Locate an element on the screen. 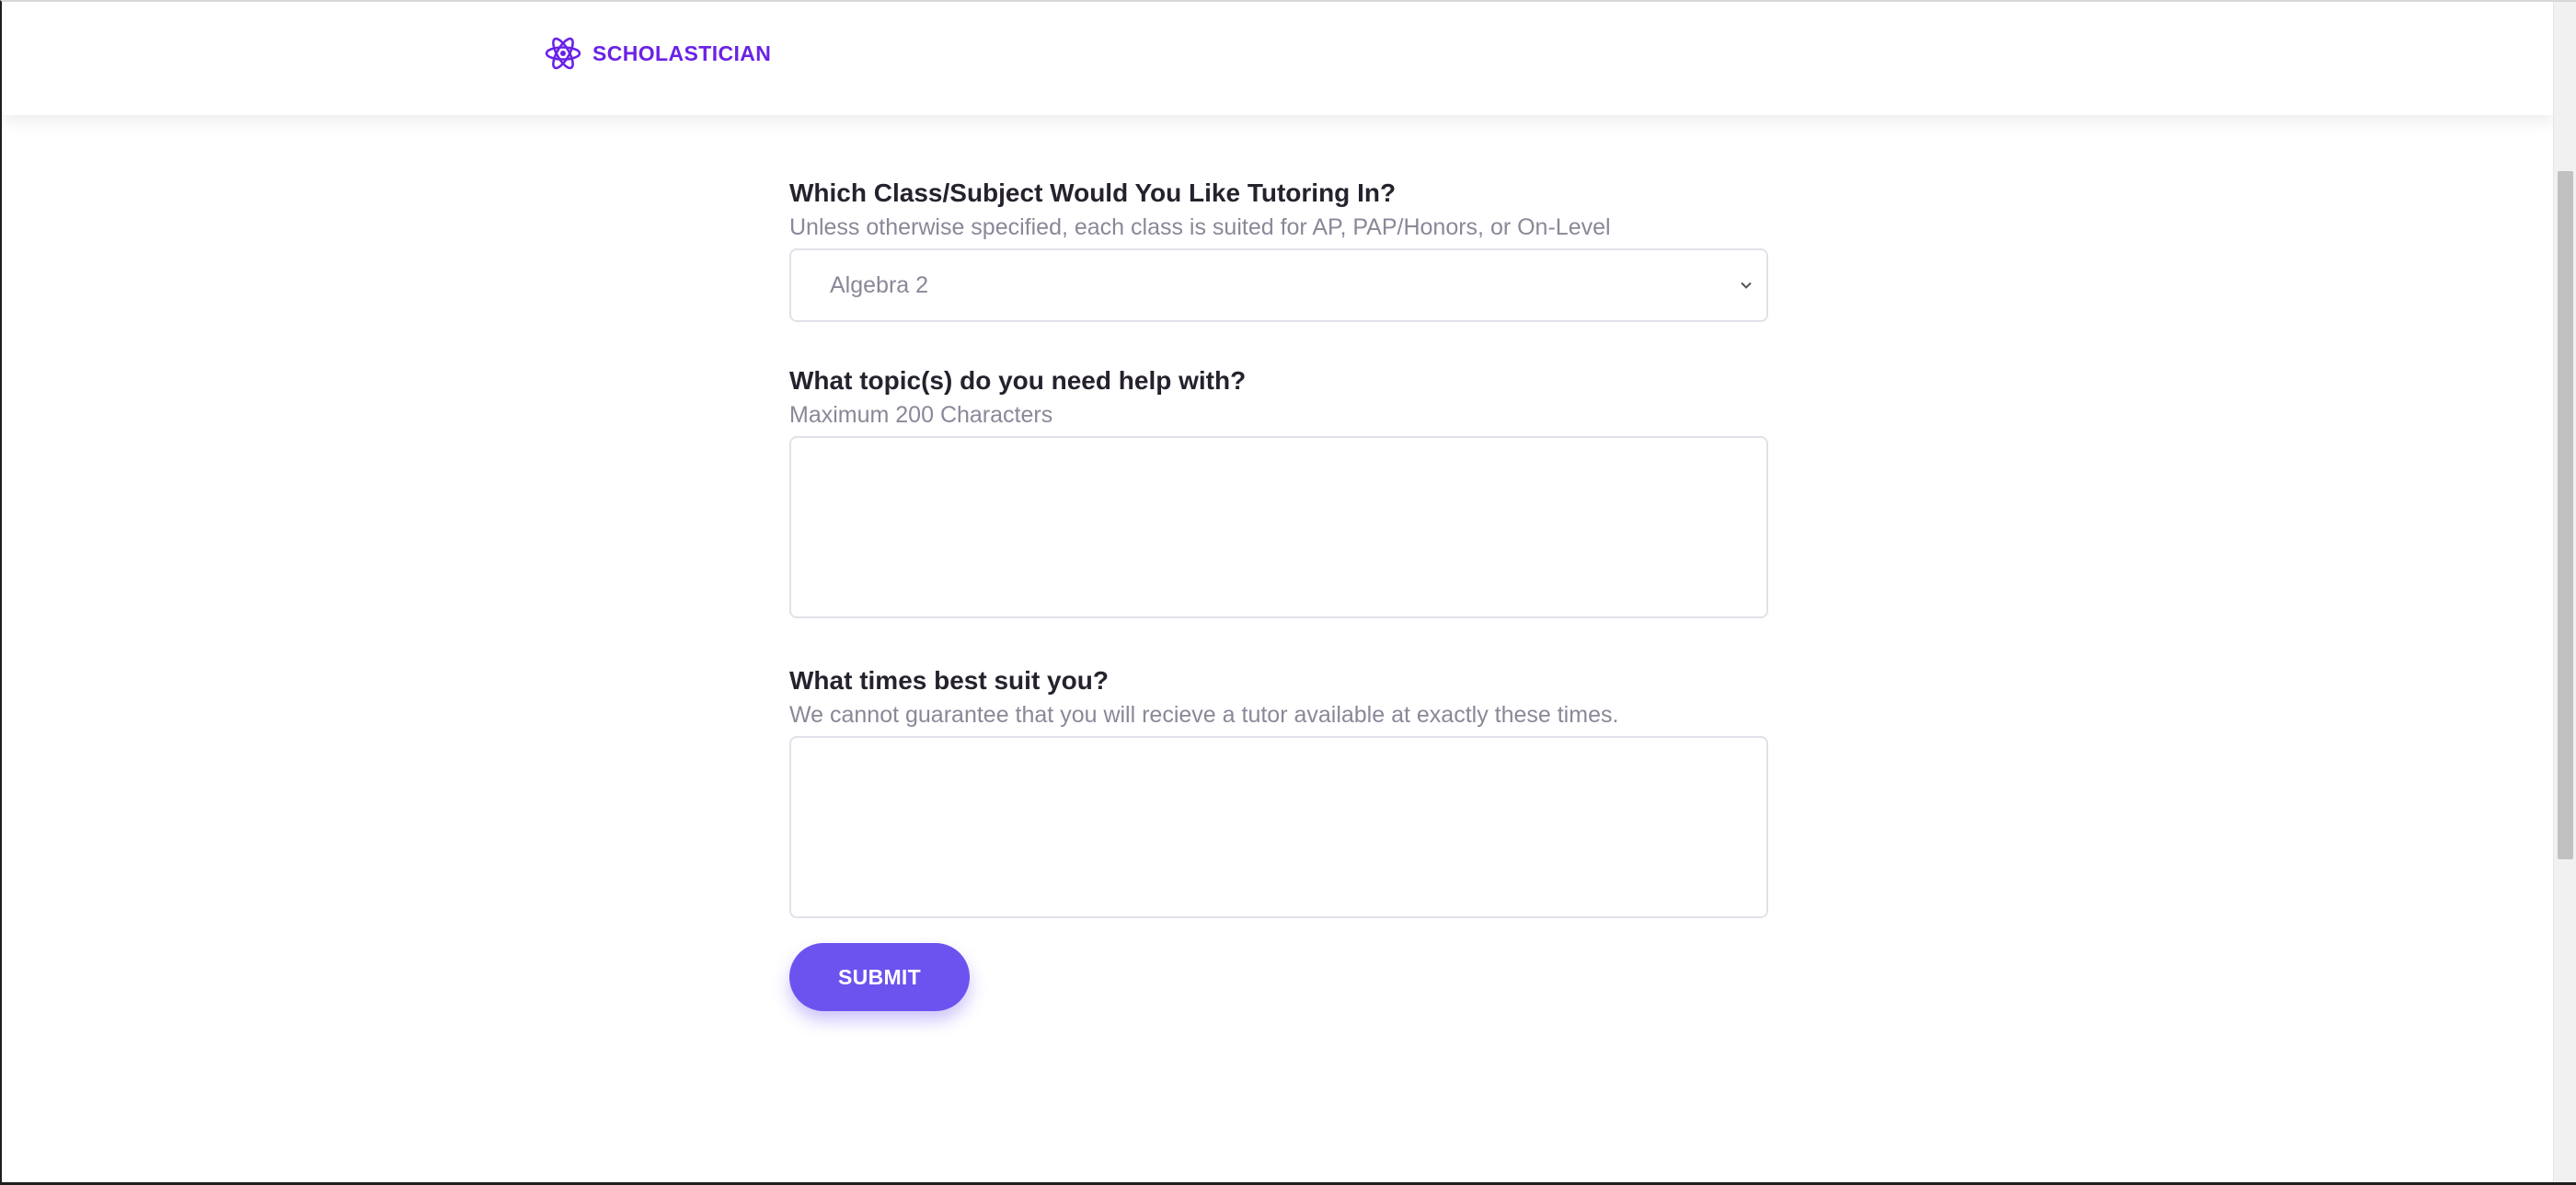  vertical-scrollbar is located at coordinates (2564, 592).